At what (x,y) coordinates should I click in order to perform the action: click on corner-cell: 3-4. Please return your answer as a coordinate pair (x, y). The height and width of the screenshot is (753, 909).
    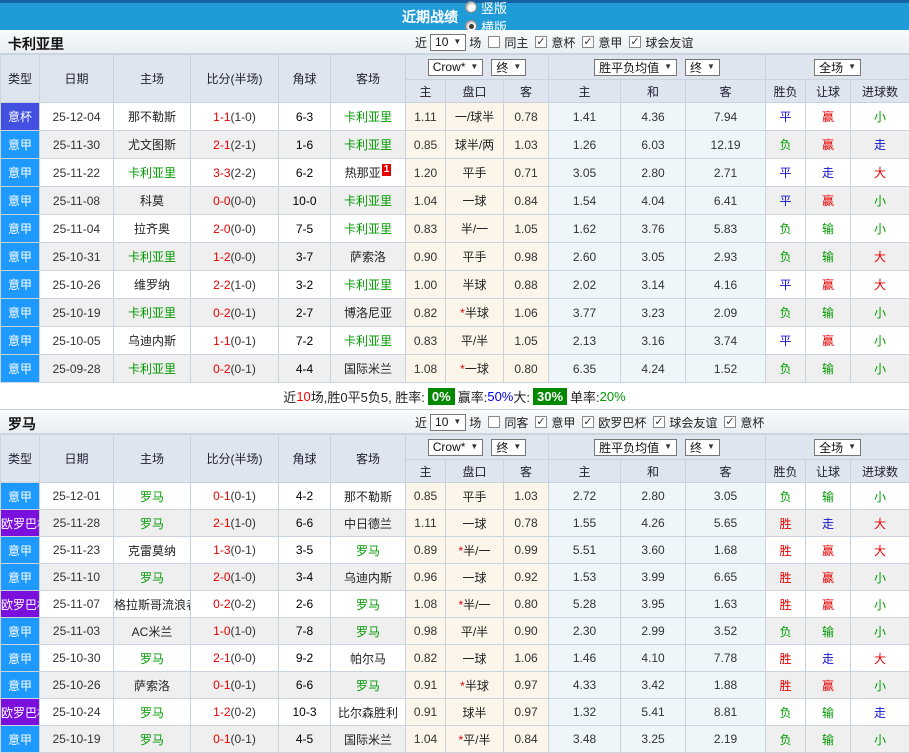
    Looking at the image, I should click on (305, 577).